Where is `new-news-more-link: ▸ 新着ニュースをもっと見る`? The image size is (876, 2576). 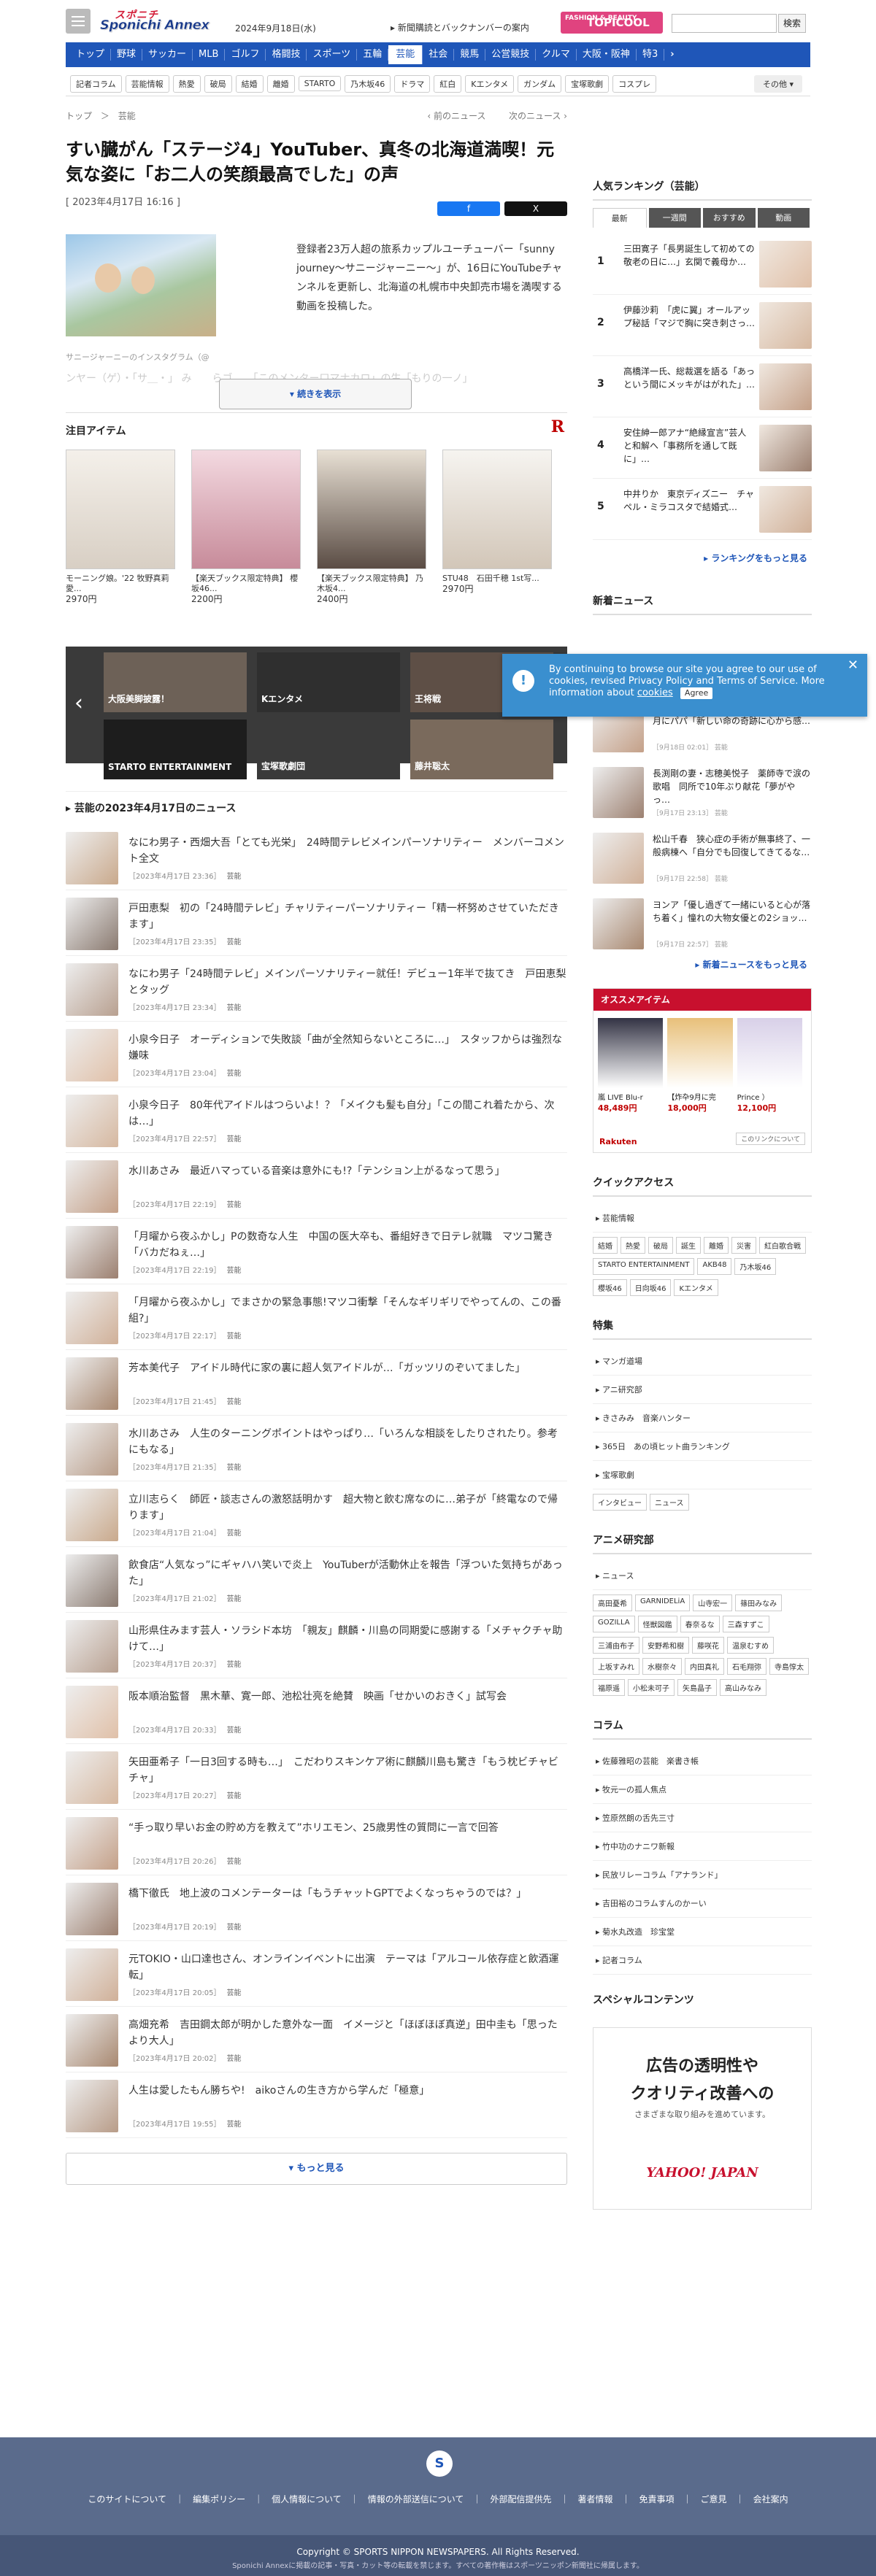 new-news-more-link: ▸ 新着ニュースをもっと見る is located at coordinates (702, 964).